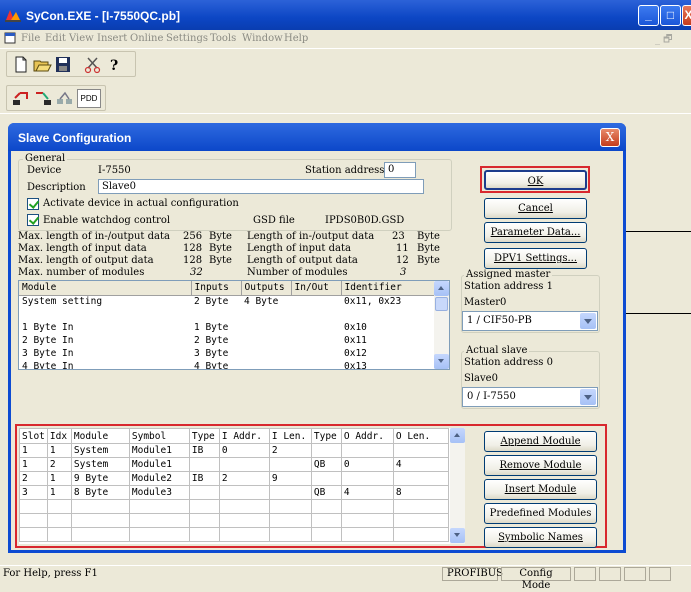 Image resolution: width=691 pixels, height=592 pixels. I want to click on pdd-button: PDD, so click(89, 98).